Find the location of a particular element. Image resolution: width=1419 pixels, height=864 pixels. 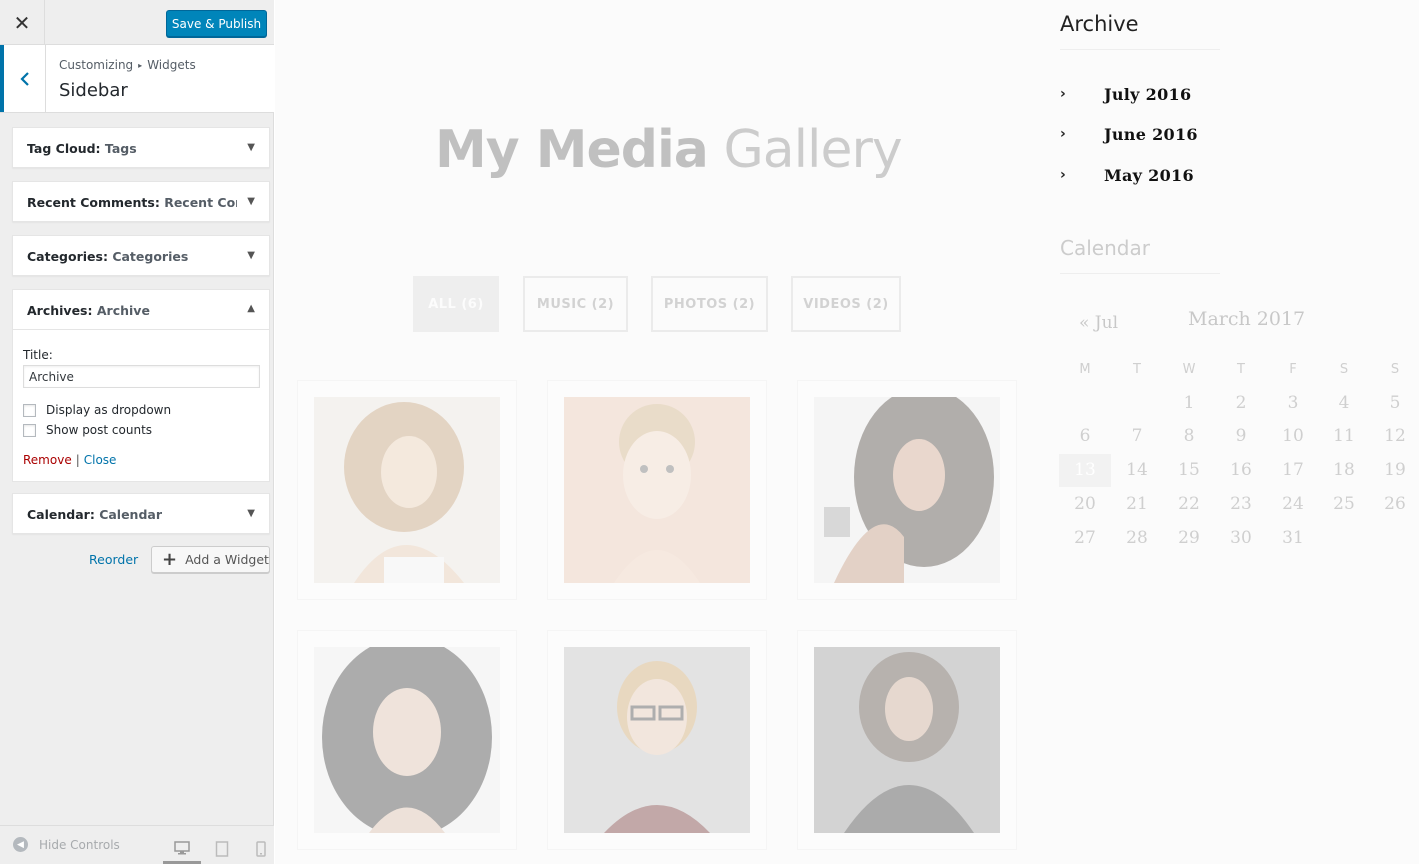

panel-title: Sidebar is located at coordinates (93, 90).